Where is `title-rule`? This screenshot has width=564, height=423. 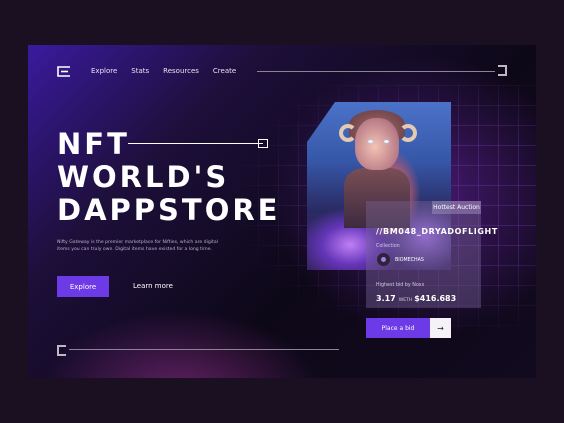
title-rule is located at coordinates (195, 143).